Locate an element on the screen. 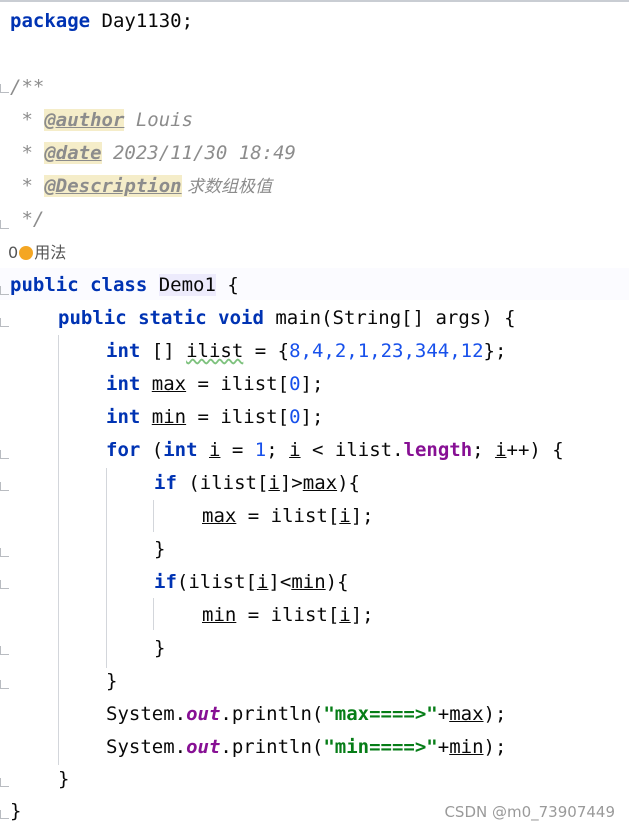 This screenshot has height=829, width=629. code-line-assign-min: min = ilist[i]; is located at coordinates (288, 615).